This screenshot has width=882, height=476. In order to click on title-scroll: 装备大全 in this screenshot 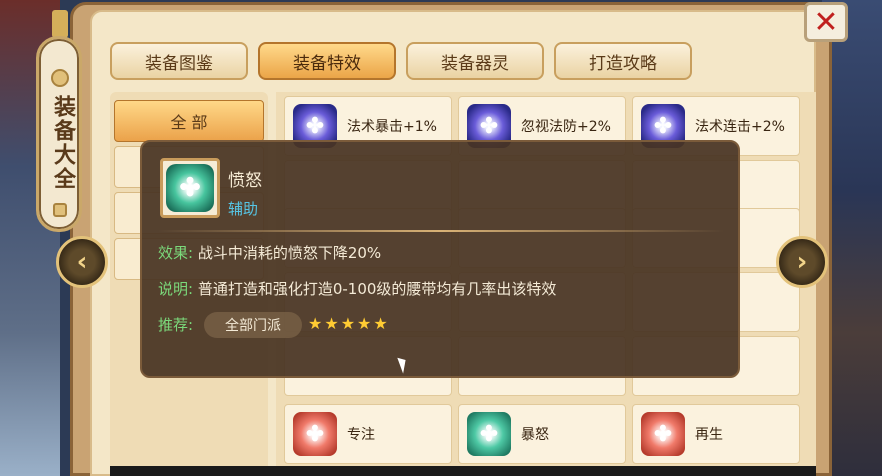, I will do `click(59, 134)`.